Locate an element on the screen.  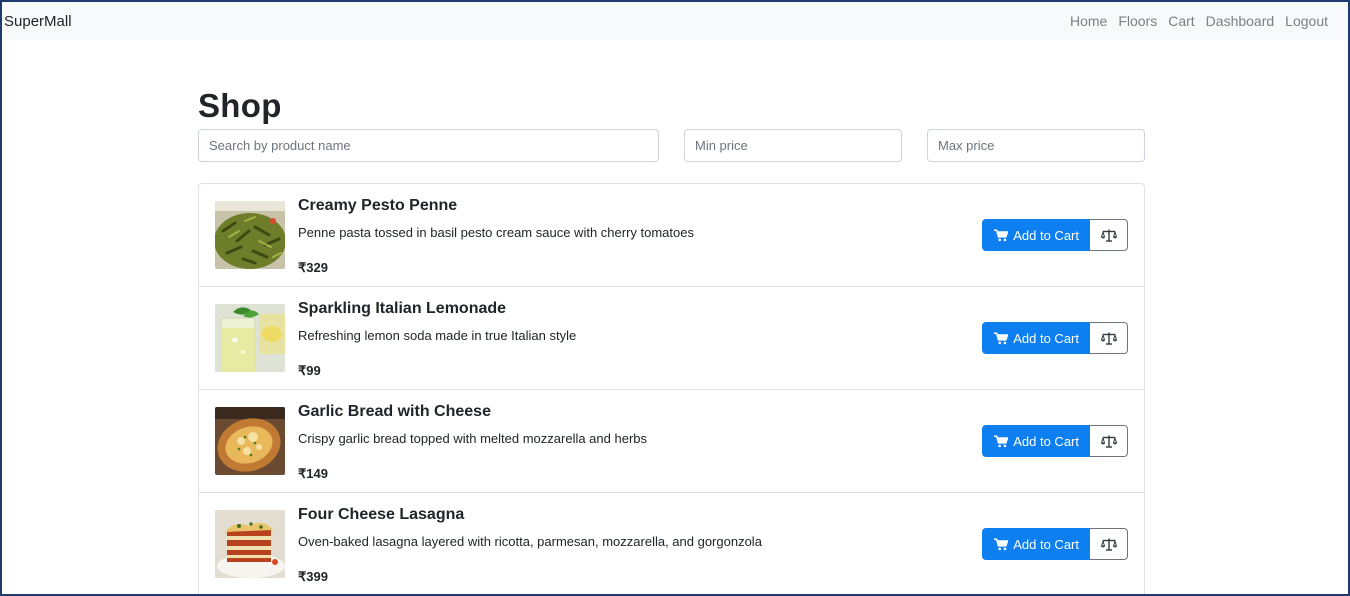
brand-logo: SuperMall is located at coordinates (38, 21).